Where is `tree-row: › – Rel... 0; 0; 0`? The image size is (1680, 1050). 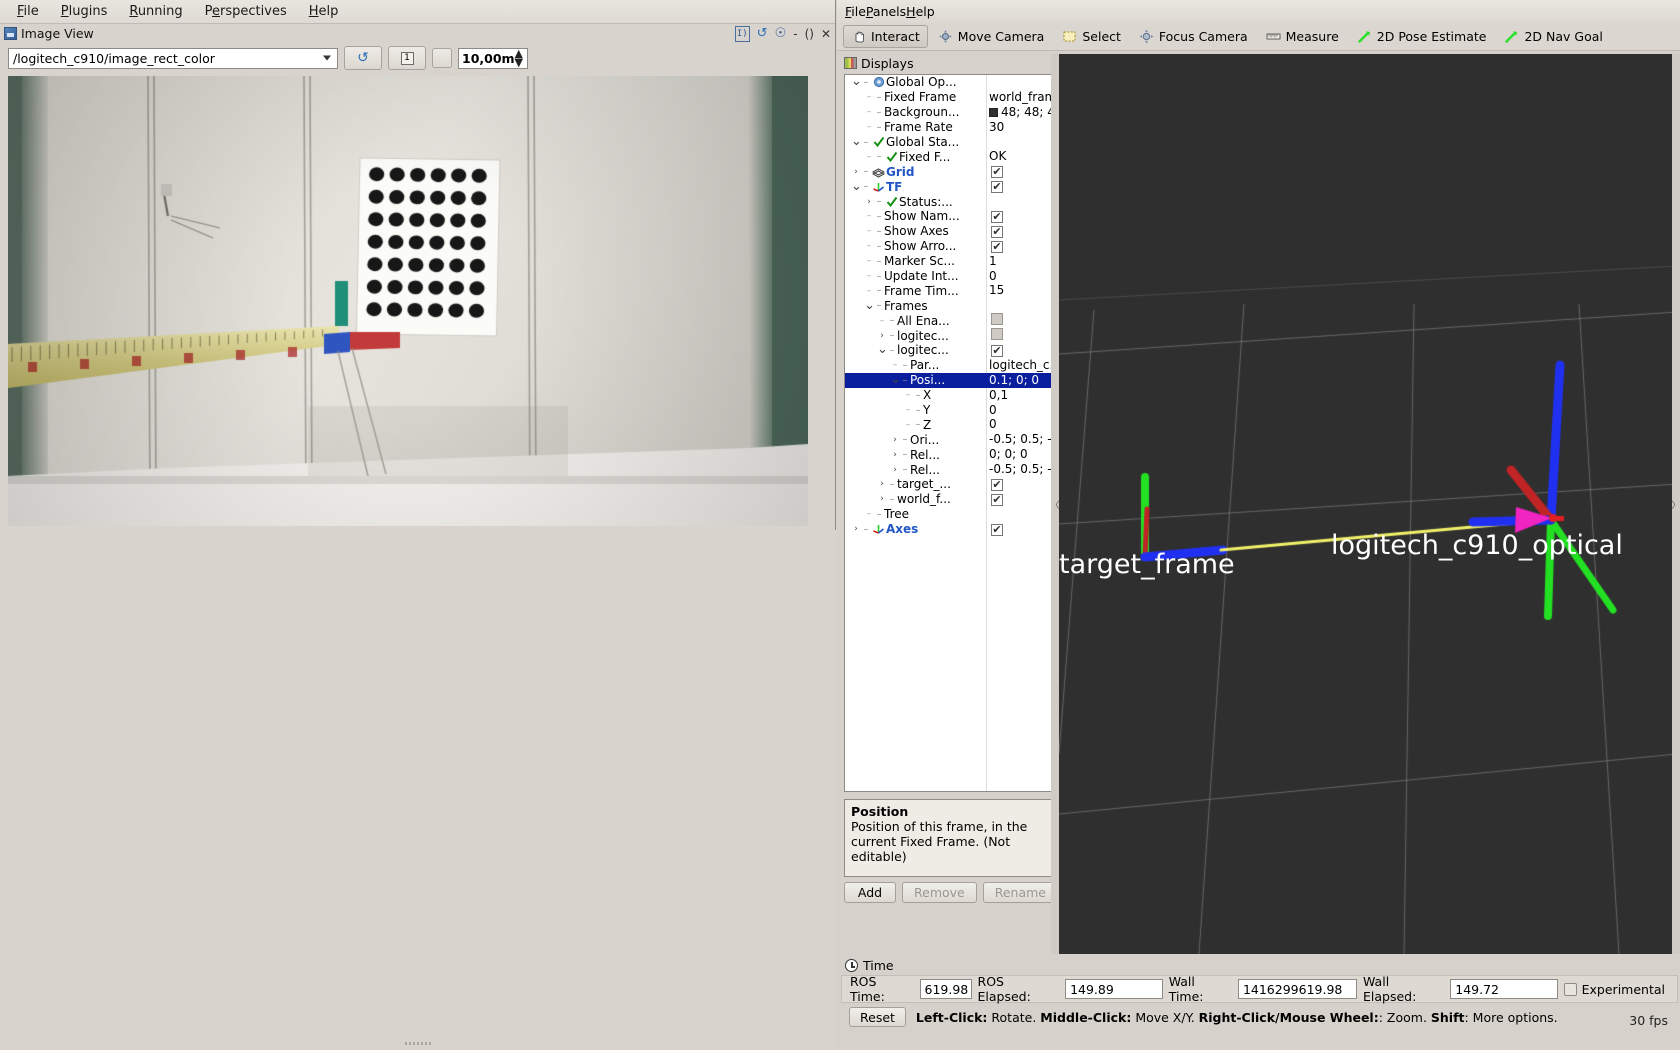 tree-row: › – Rel... 0; 0; 0 is located at coordinates (948, 454).